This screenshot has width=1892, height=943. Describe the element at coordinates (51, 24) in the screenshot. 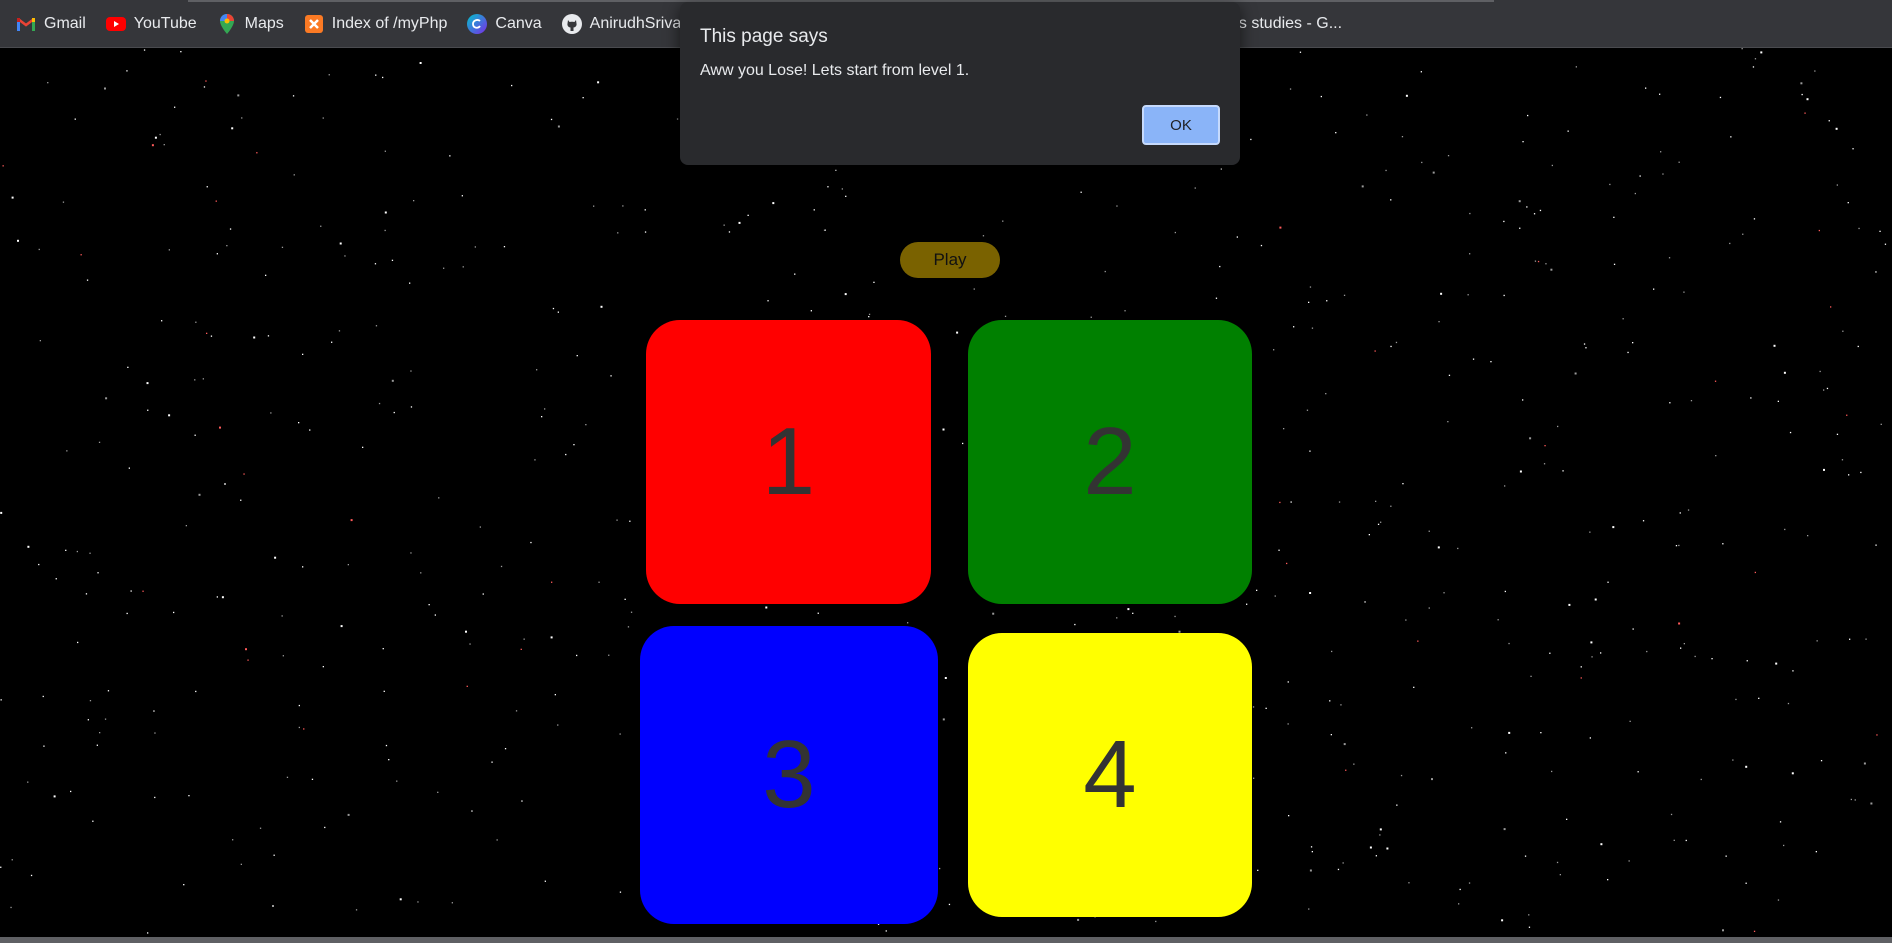

I see `bookmark-gmail: Gmail` at that location.